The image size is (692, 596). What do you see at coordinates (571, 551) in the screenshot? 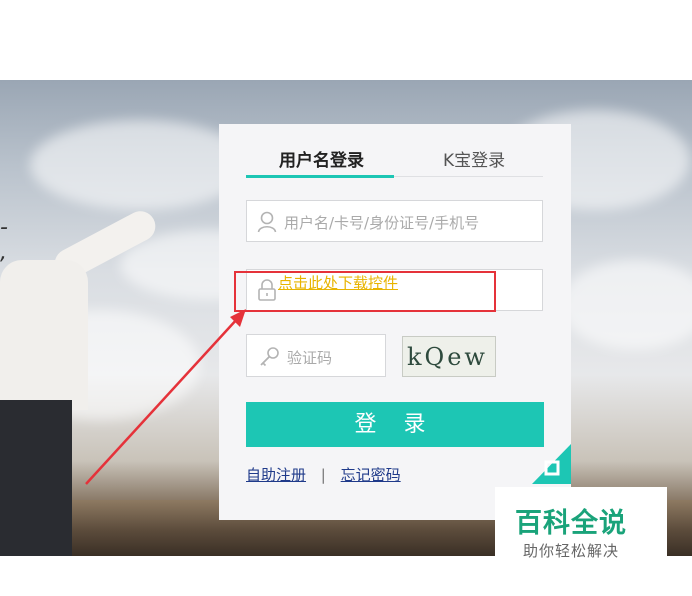
I see `watermark-slogan: 助你轻松解决` at bounding box center [571, 551].